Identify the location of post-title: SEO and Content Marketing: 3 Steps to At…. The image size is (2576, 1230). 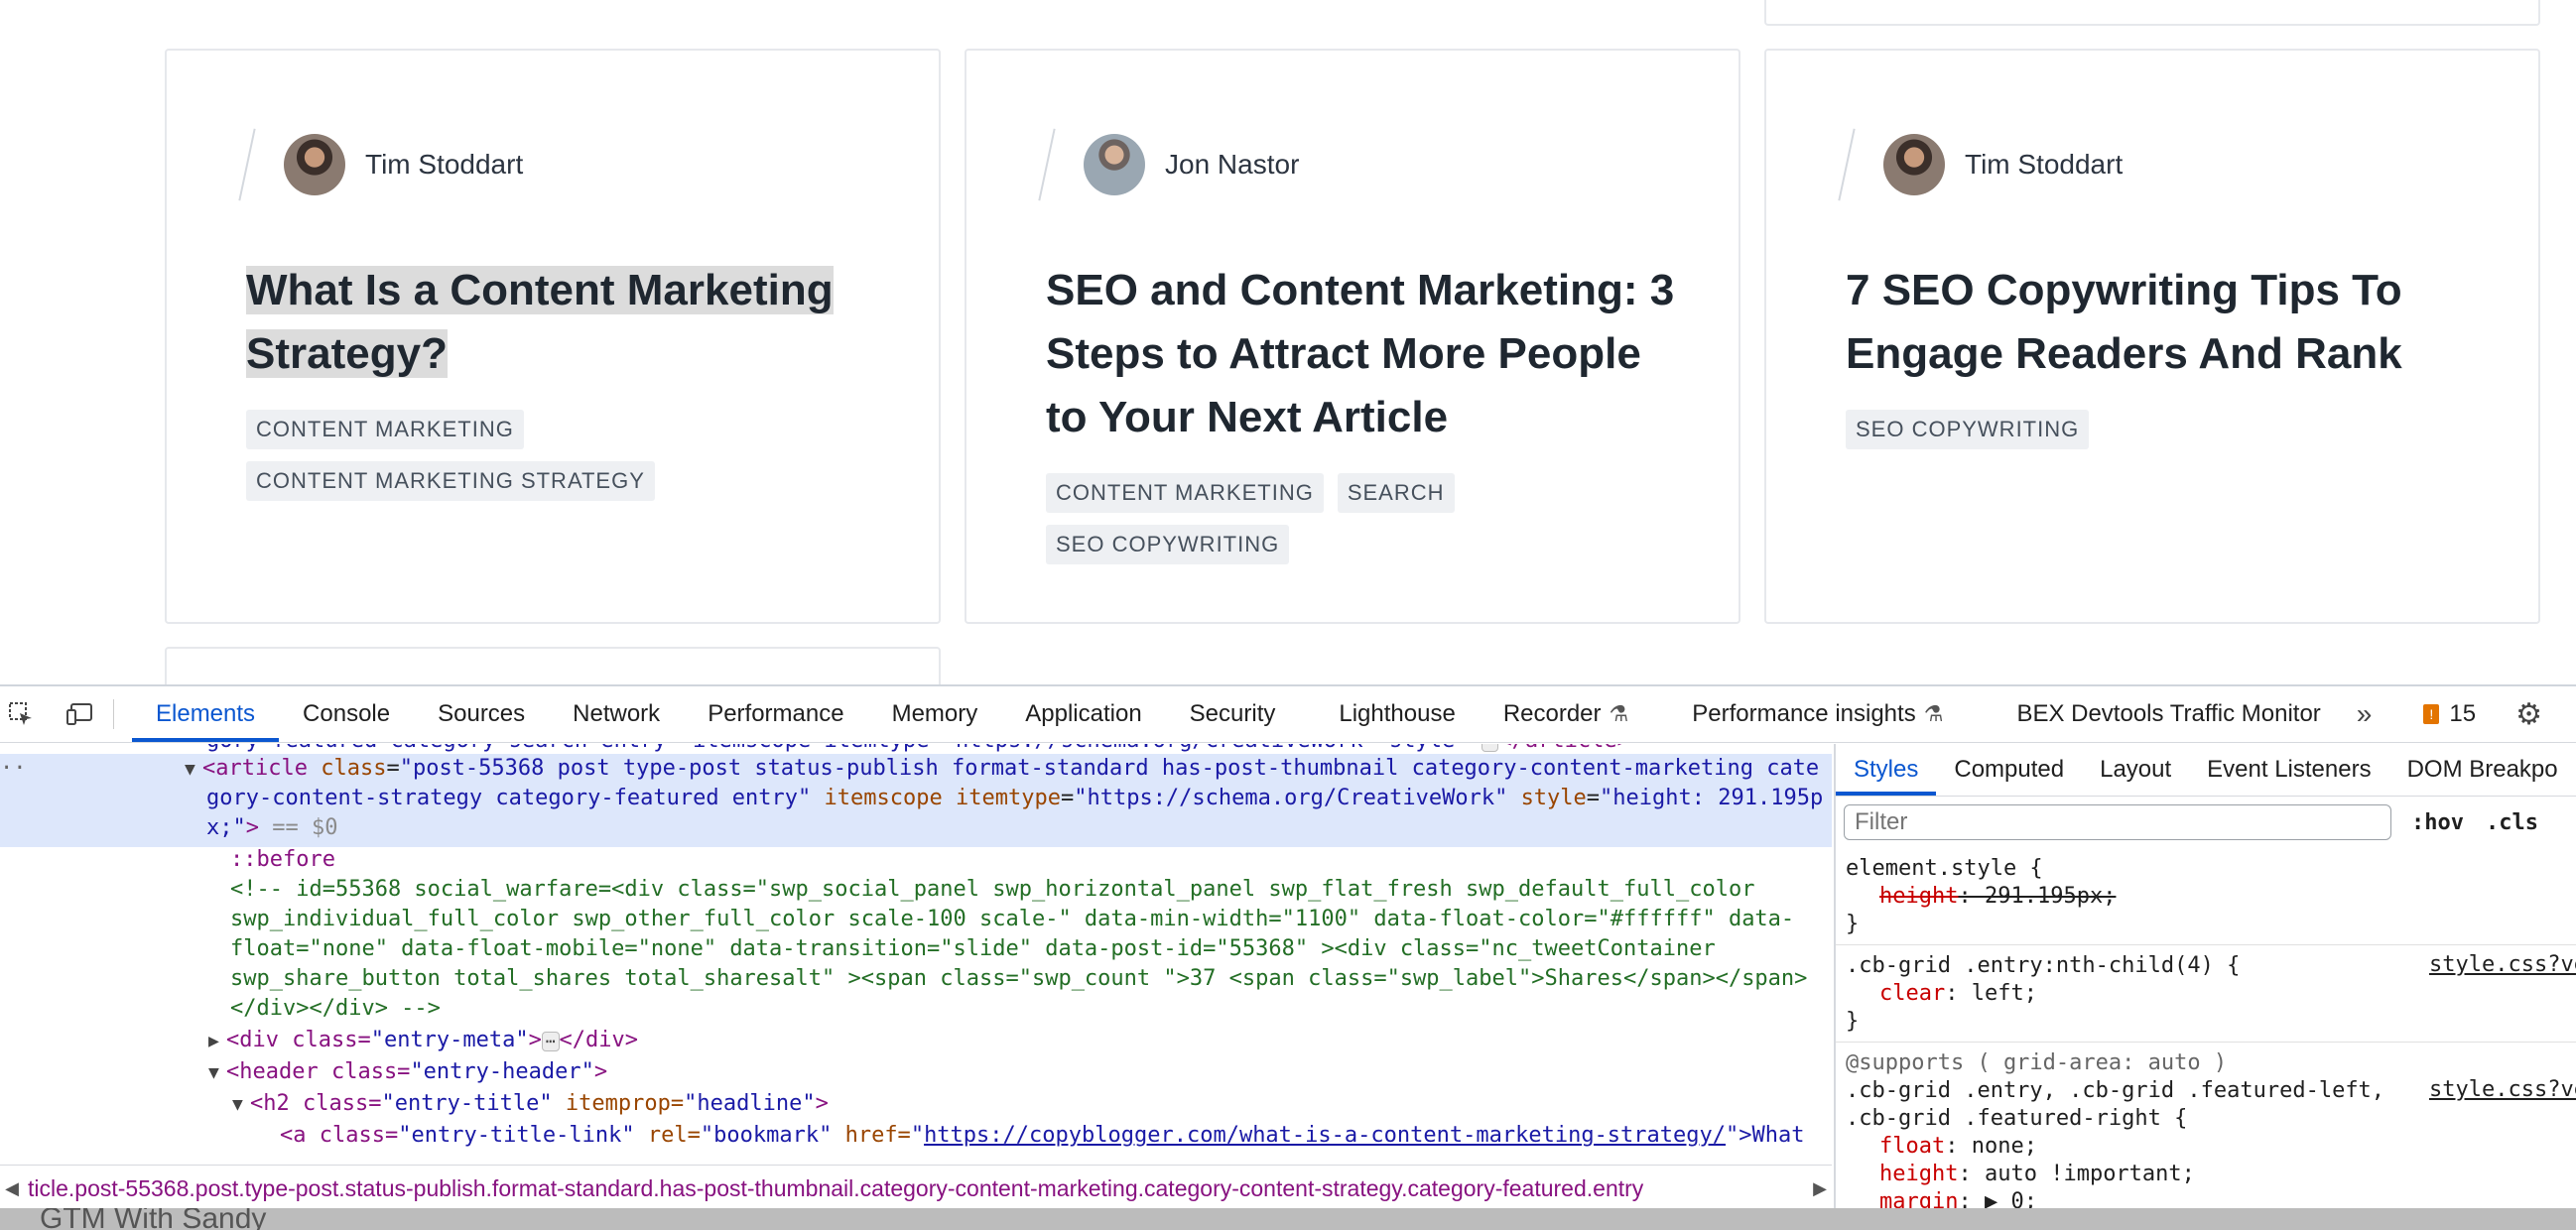
(1364, 354).